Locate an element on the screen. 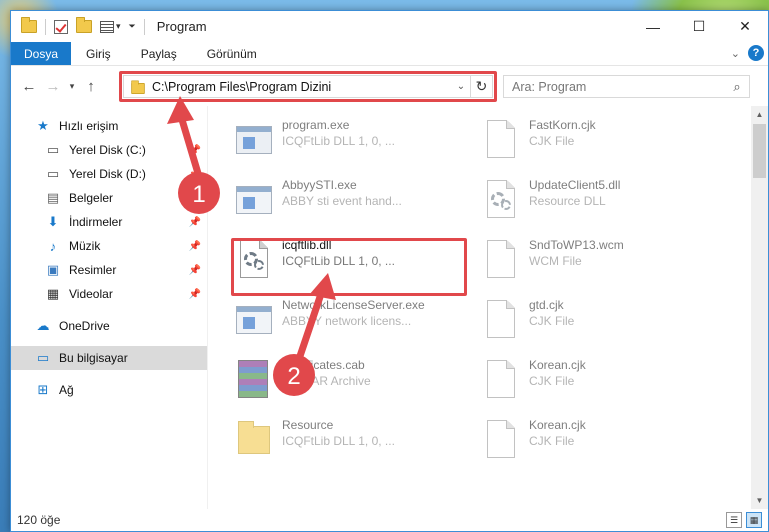 The width and height of the screenshot is (769, 532). search-input: Ara: Program is located at coordinates (618, 87).